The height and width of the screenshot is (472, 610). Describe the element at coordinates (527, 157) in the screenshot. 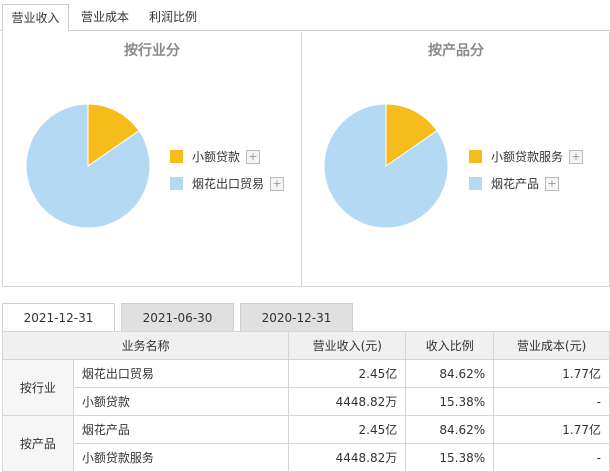

I see `legend-label: 小额贷款服务` at that location.